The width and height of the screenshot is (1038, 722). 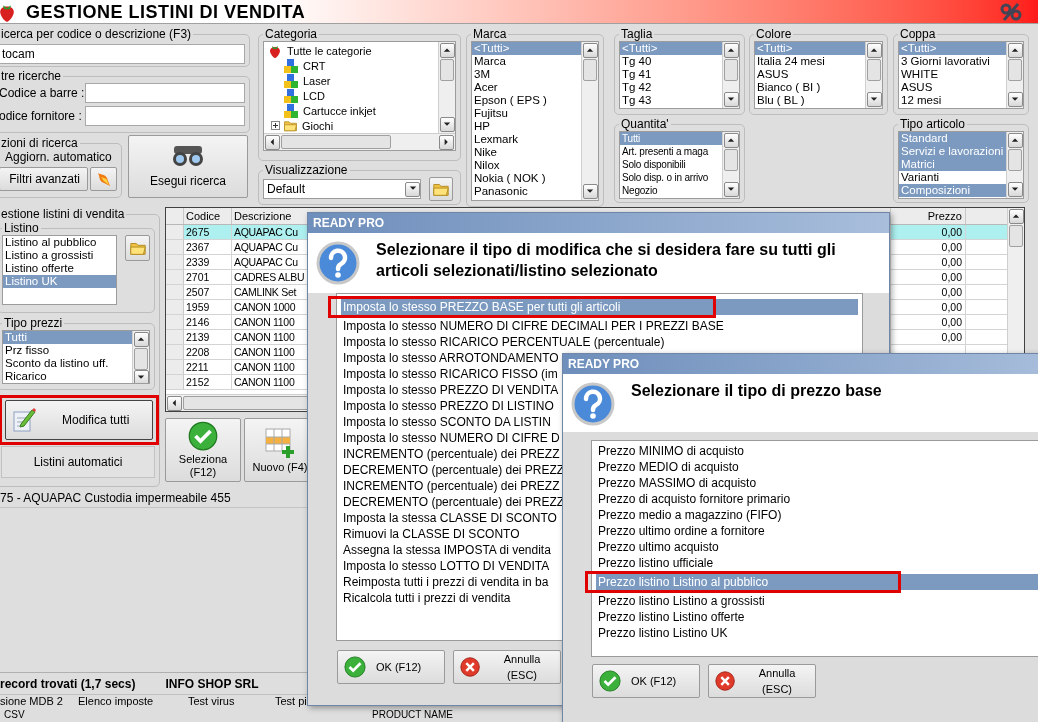 What do you see at coordinates (526, 152) in the screenshot?
I see `list-item: Nike` at bounding box center [526, 152].